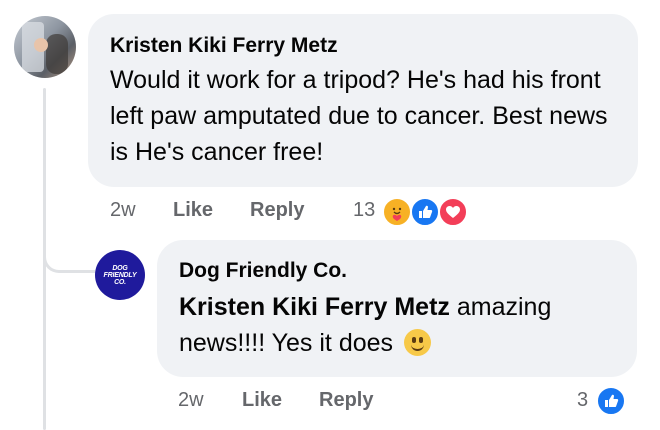  Describe the element at coordinates (45, 47) in the screenshot. I see `commenter-avatar` at that location.